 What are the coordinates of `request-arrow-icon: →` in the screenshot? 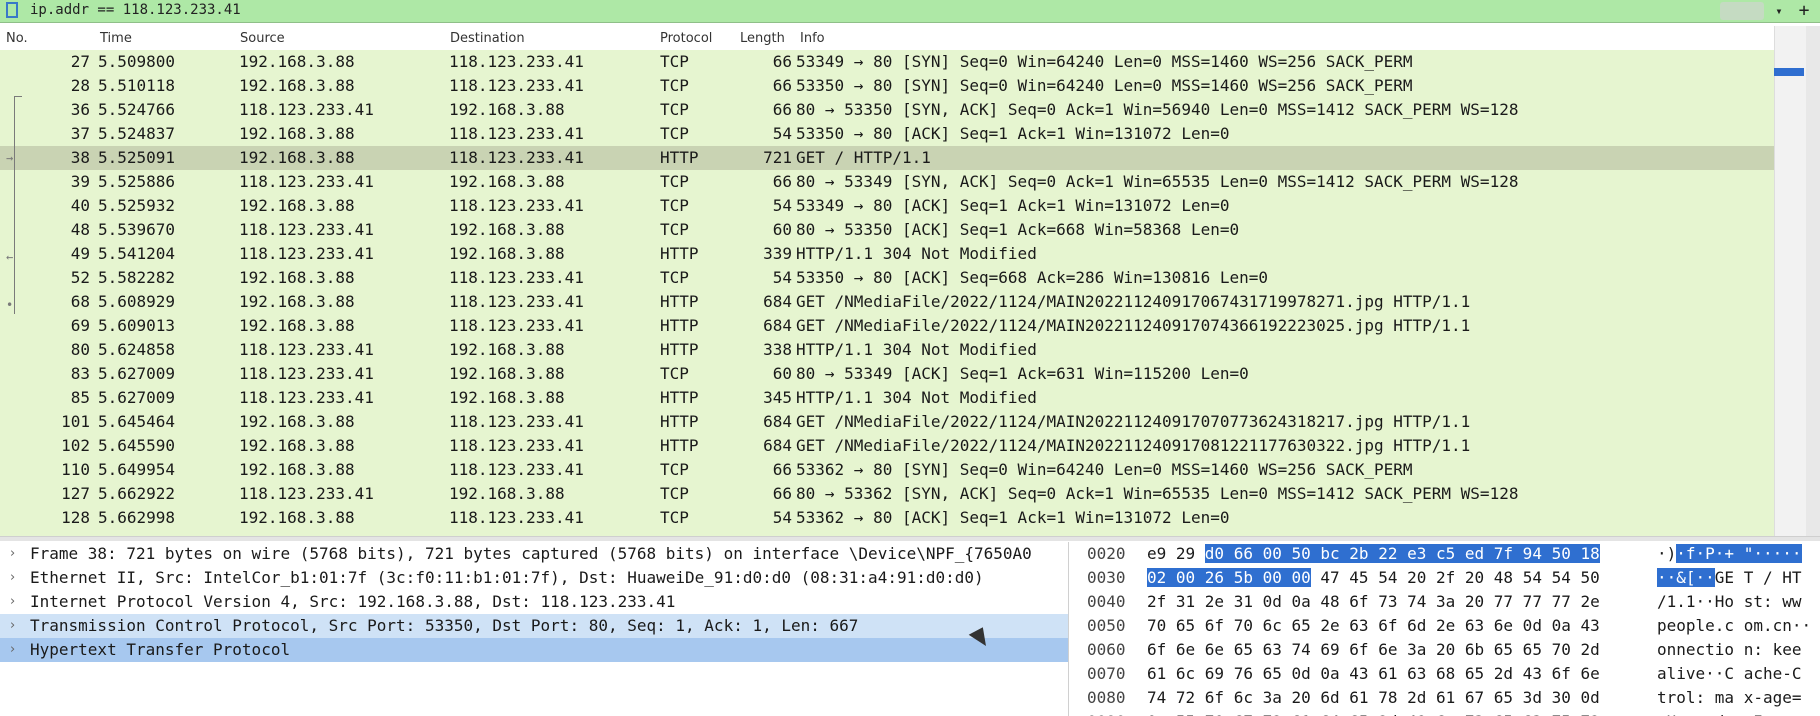 It's located at (10, 158).